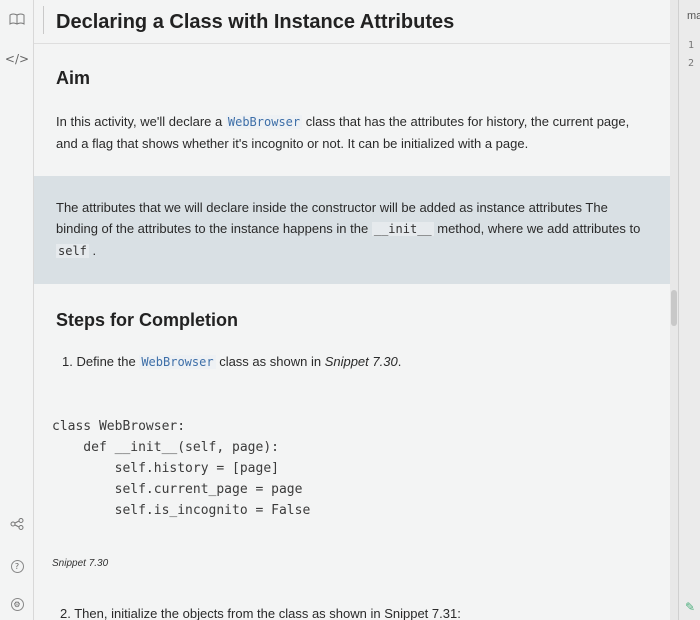 The height and width of the screenshot is (620, 700). What do you see at coordinates (92, 250) in the screenshot?
I see `callout-text-3: .` at bounding box center [92, 250].